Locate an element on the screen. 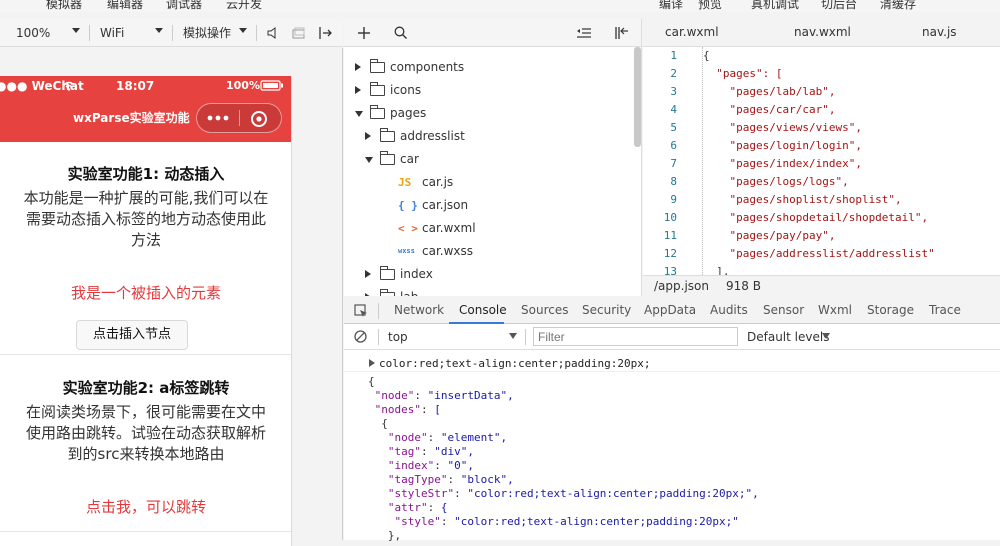  file-tree-label: components is located at coordinates (427, 67).